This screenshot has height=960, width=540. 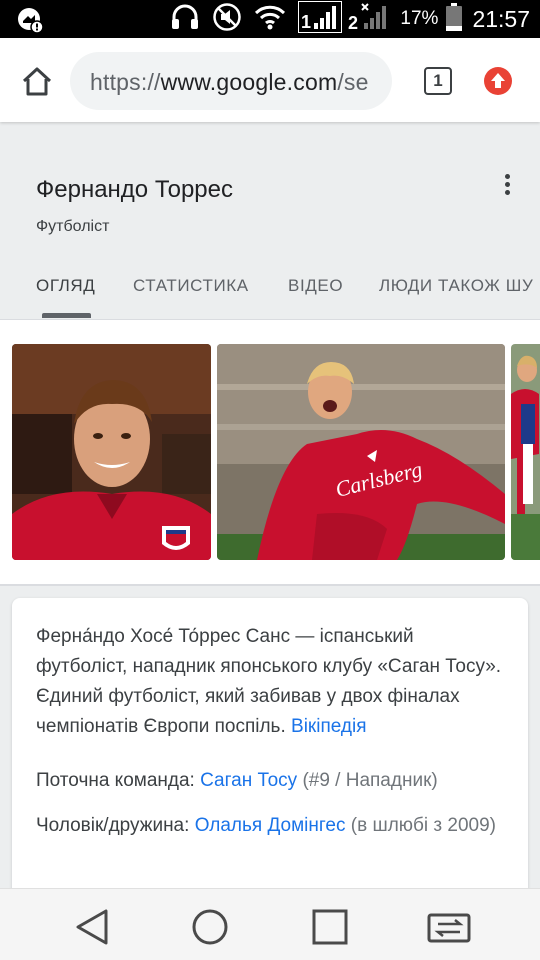 What do you see at coordinates (423, 825) in the screenshot?
I see `fact-extra: (в шлюбі з 2009)` at bounding box center [423, 825].